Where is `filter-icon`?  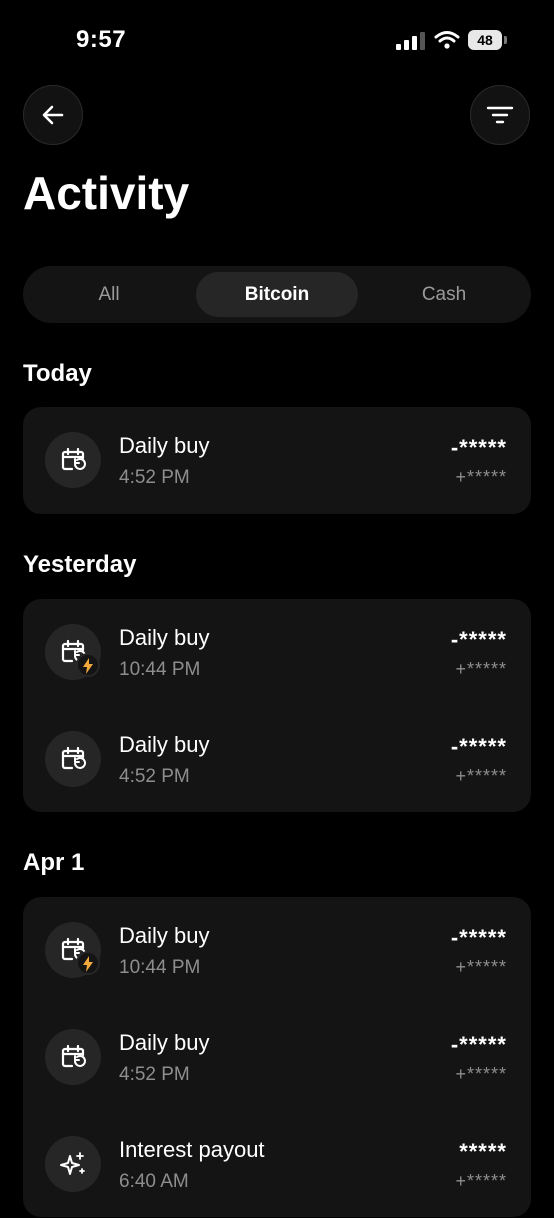
filter-icon is located at coordinates (500, 115).